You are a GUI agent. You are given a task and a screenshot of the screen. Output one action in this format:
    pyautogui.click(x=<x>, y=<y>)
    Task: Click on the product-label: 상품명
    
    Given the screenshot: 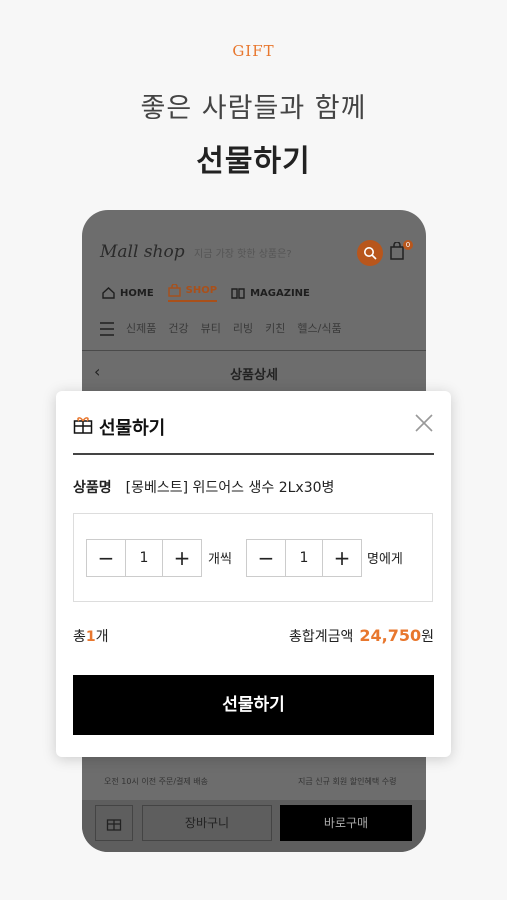 What is the action you would take?
    pyautogui.click(x=92, y=488)
    